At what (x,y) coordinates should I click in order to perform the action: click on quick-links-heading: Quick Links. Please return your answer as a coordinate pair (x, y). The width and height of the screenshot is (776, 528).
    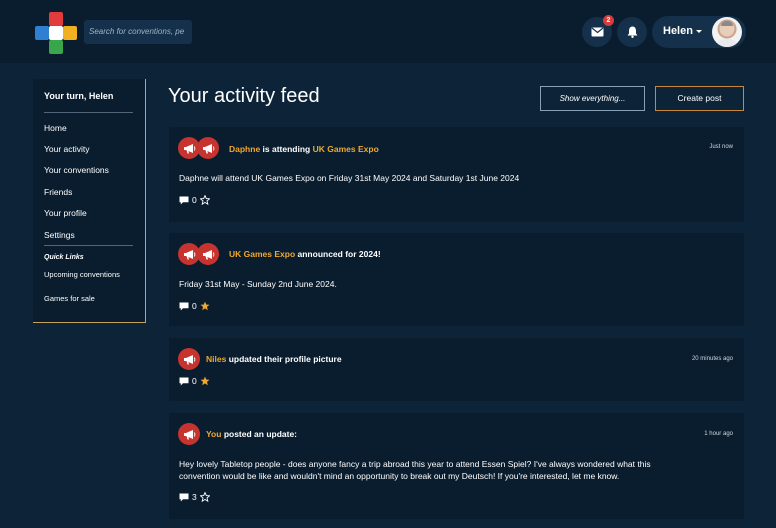
    Looking at the image, I should click on (64, 257).